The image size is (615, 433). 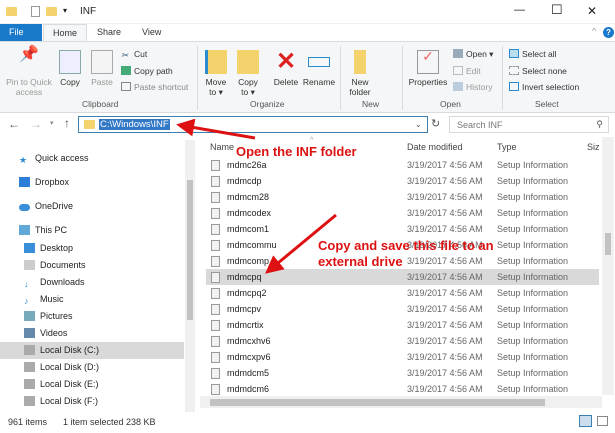 What do you see at coordinates (244, 277) in the screenshot?
I see `file-name: mdmcpq` at bounding box center [244, 277].